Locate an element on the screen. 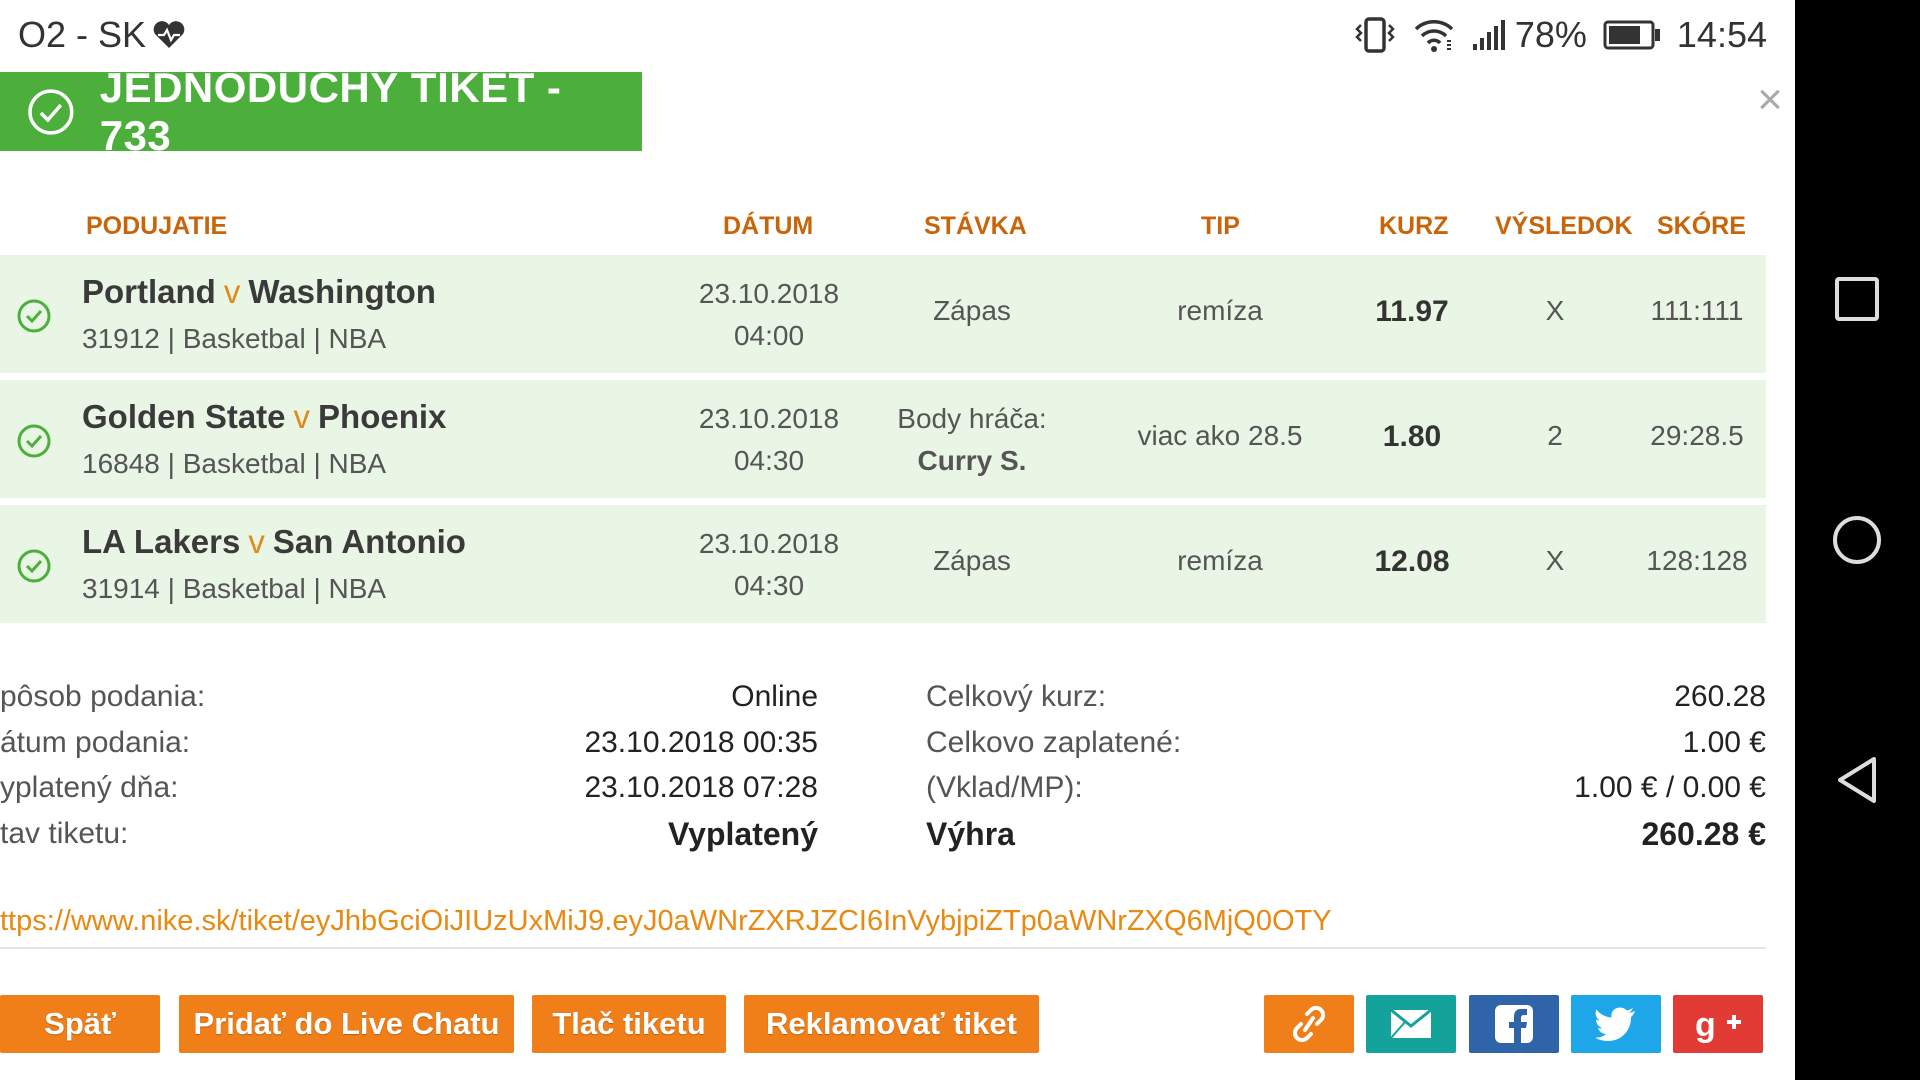  bet-type: Body hráča: Curry S. is located at coordinates (972, 440).